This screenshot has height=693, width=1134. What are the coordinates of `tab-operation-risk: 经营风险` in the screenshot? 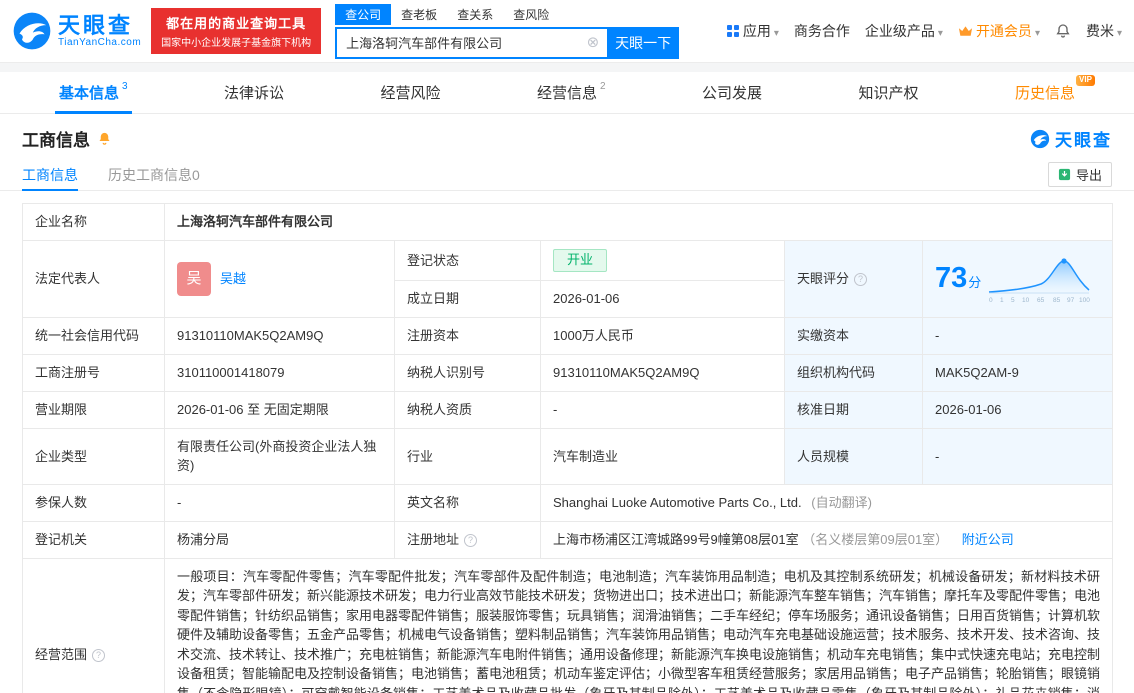 It's located at (411, 92).